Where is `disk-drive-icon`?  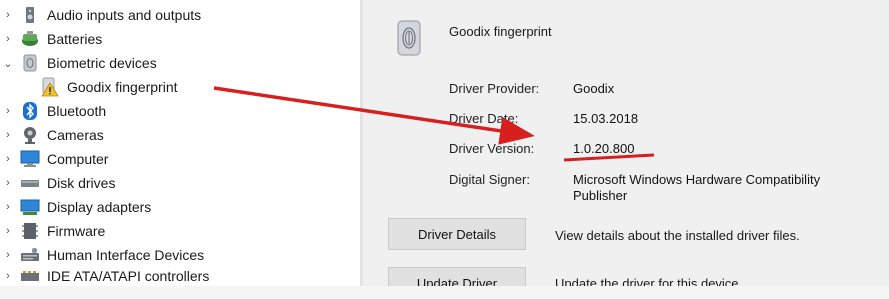
disk-drive-icon is located at coordinates (30, 183).